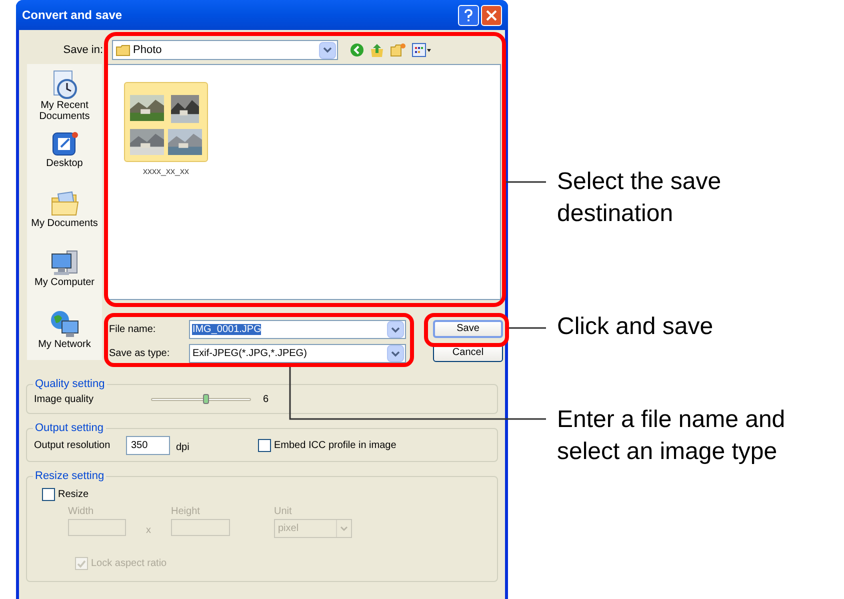  Describe the element at coordinates (422, 50) in the screenshot. I see `view-menu-icon` at that location.